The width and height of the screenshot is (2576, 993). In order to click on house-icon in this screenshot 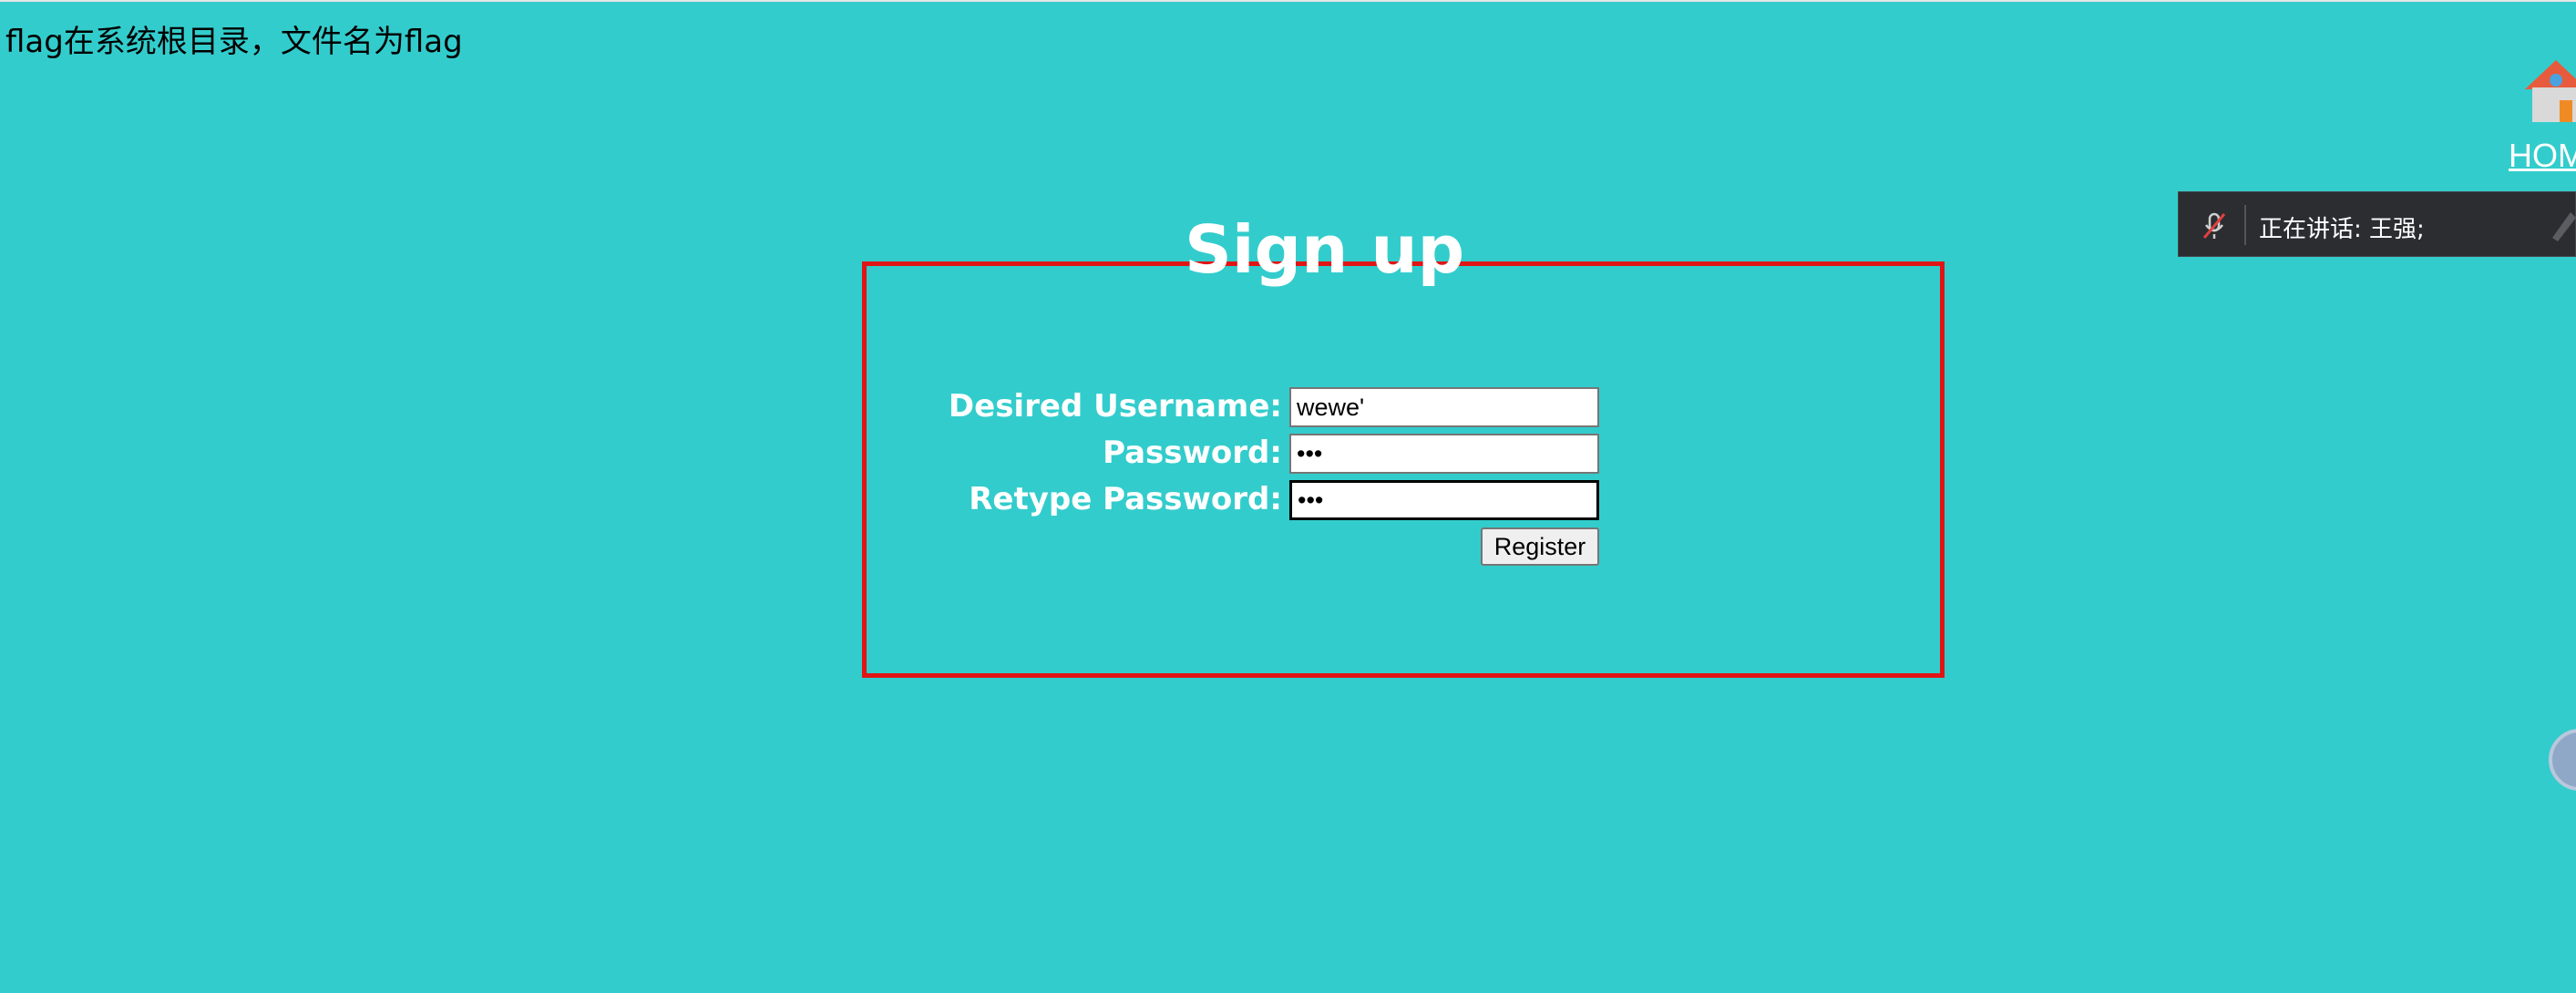, I will do `click(2551, 91)`.